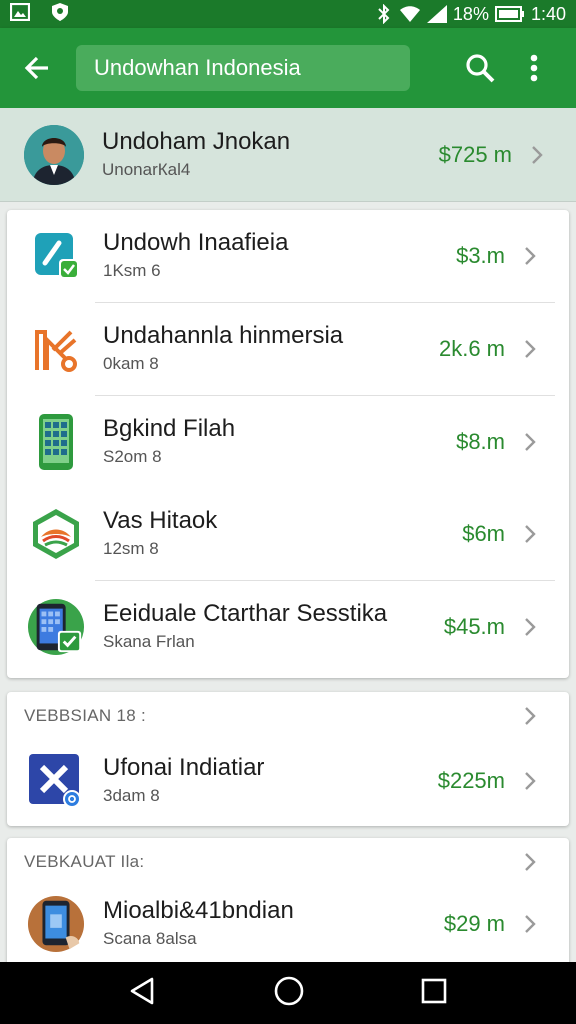 This screenshot has width=576, height=1024. I want to click on battery-icon, so click(509, 14).